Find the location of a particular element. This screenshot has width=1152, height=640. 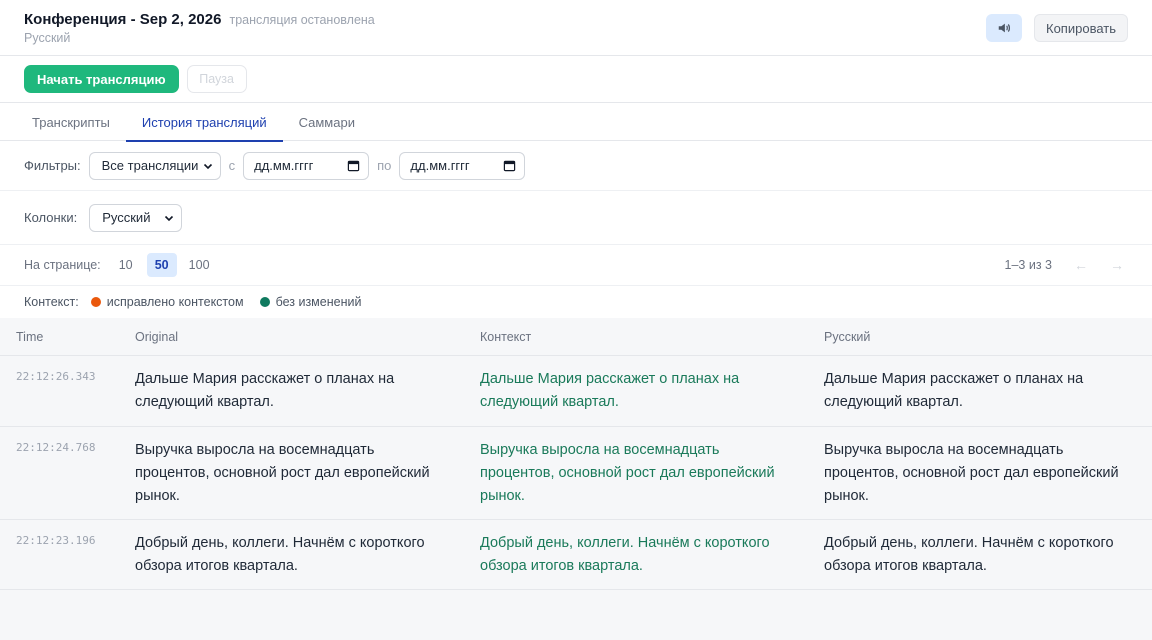

per-page-label: На странице: is located at coordinates (62, 265).